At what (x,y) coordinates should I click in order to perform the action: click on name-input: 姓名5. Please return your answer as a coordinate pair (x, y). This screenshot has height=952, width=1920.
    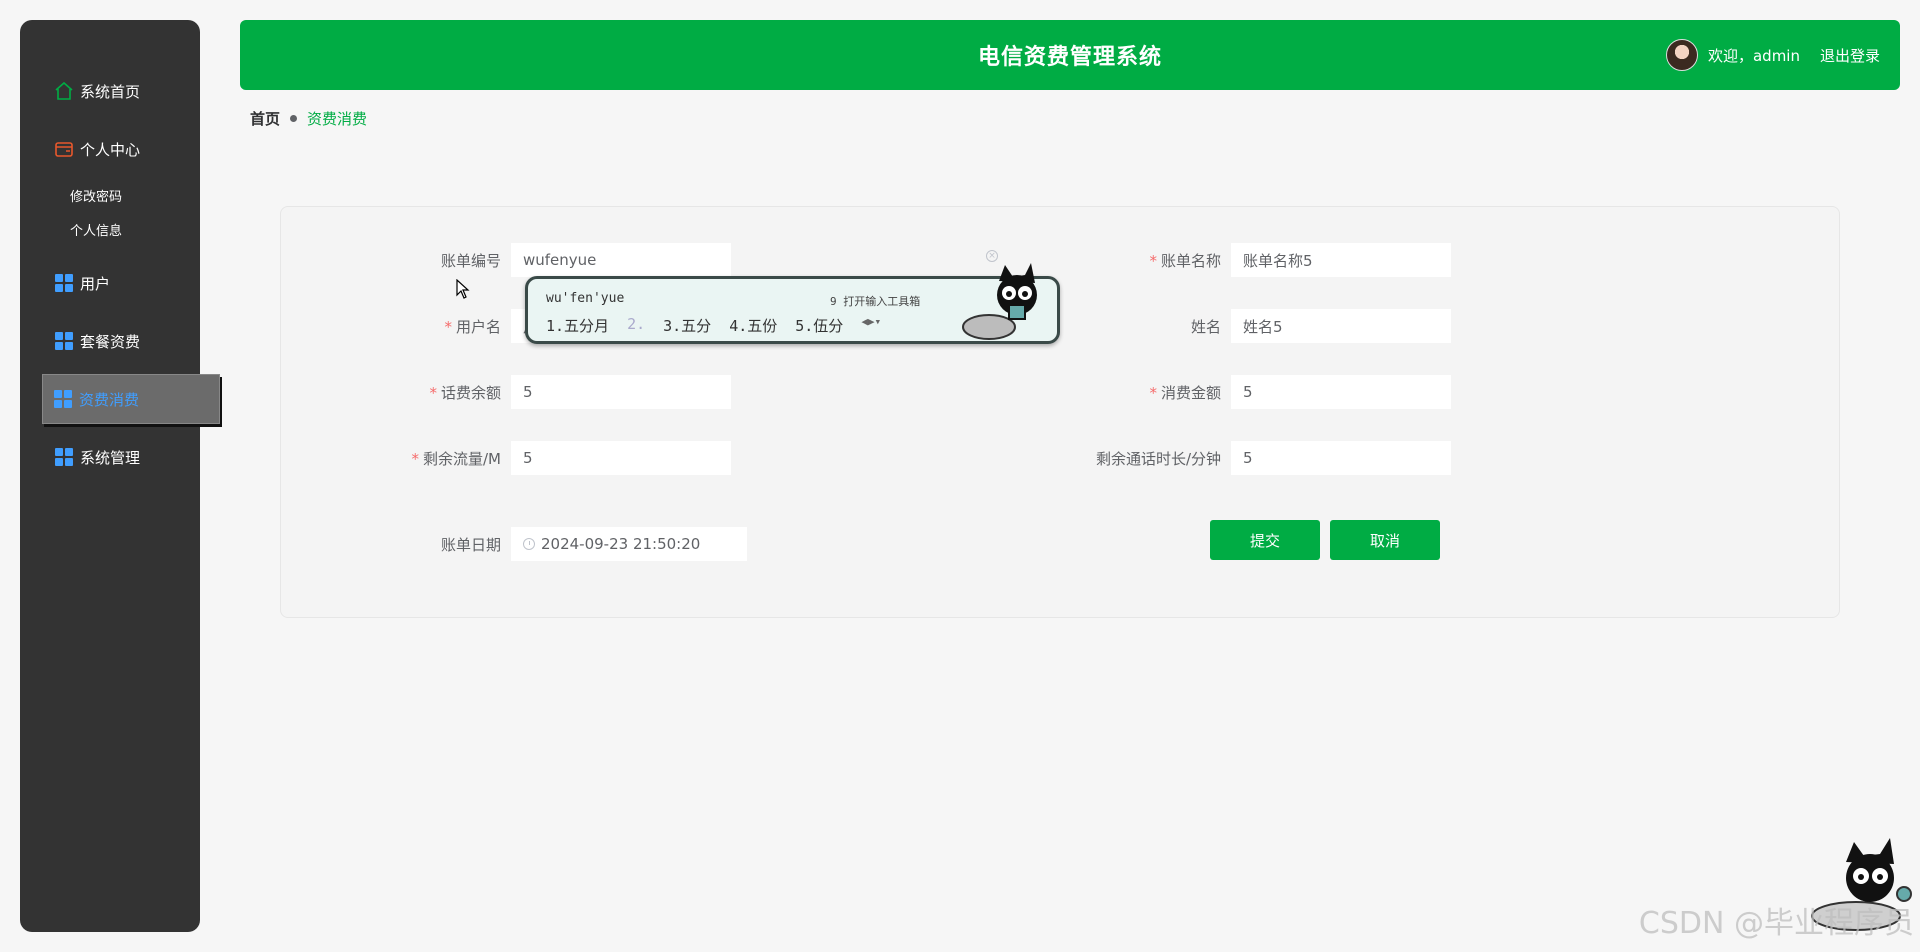
    Looking at the image, I should click on (1341, 326).